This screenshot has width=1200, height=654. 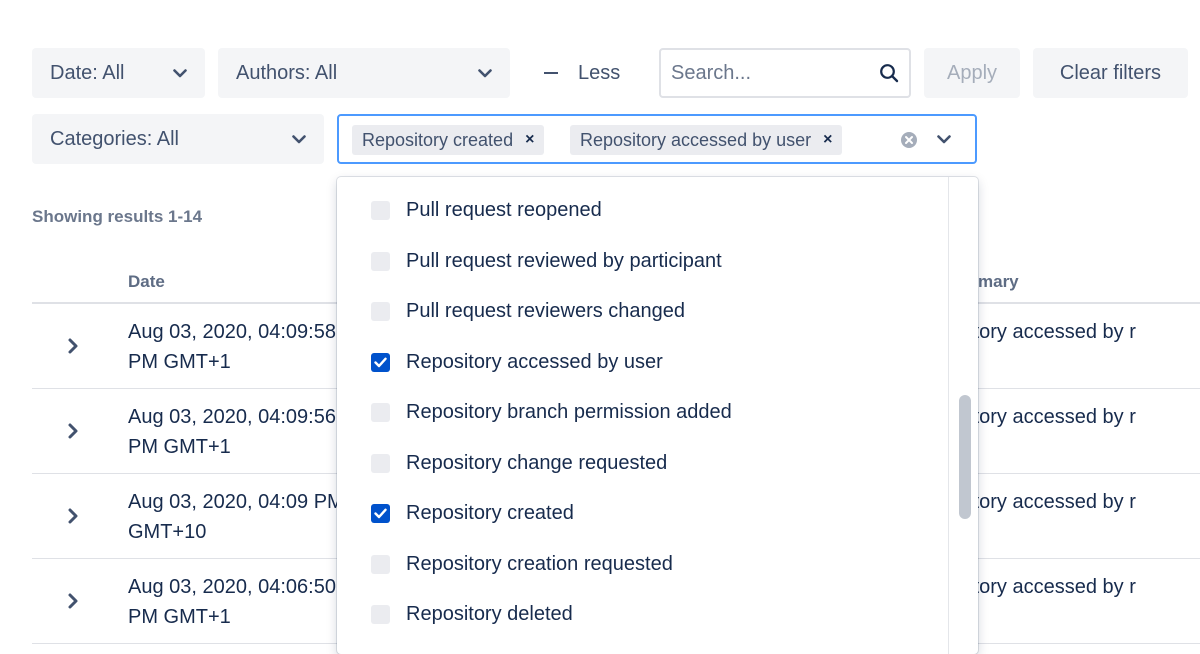 I want to click on less-label: Less, so click(x=599, y=72).